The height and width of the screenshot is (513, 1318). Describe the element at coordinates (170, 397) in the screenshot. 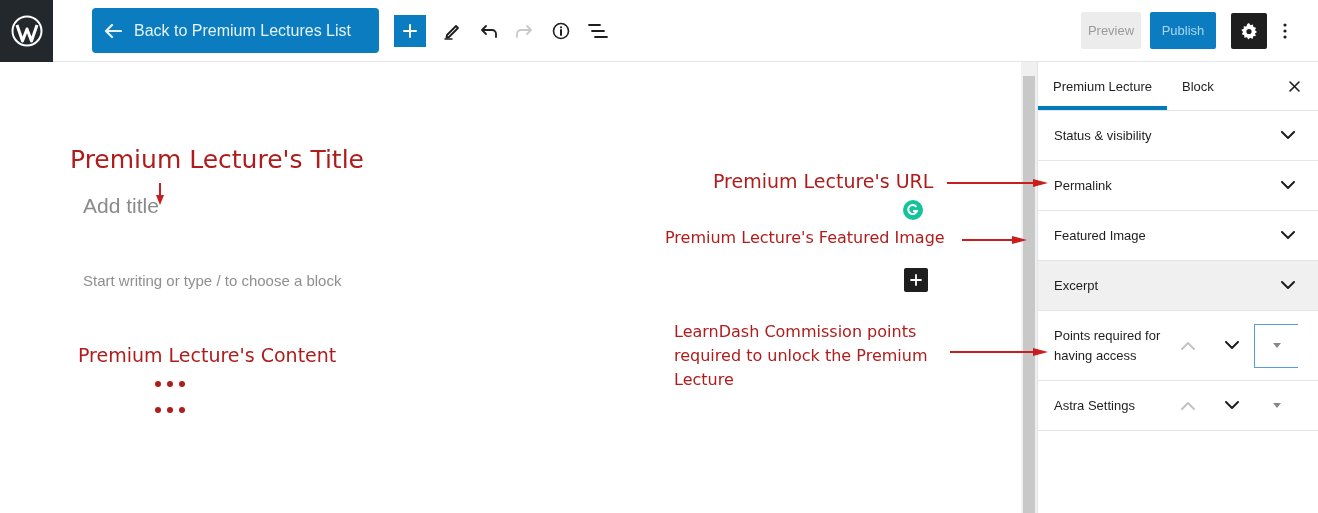

I see `dots-mark` at that location.